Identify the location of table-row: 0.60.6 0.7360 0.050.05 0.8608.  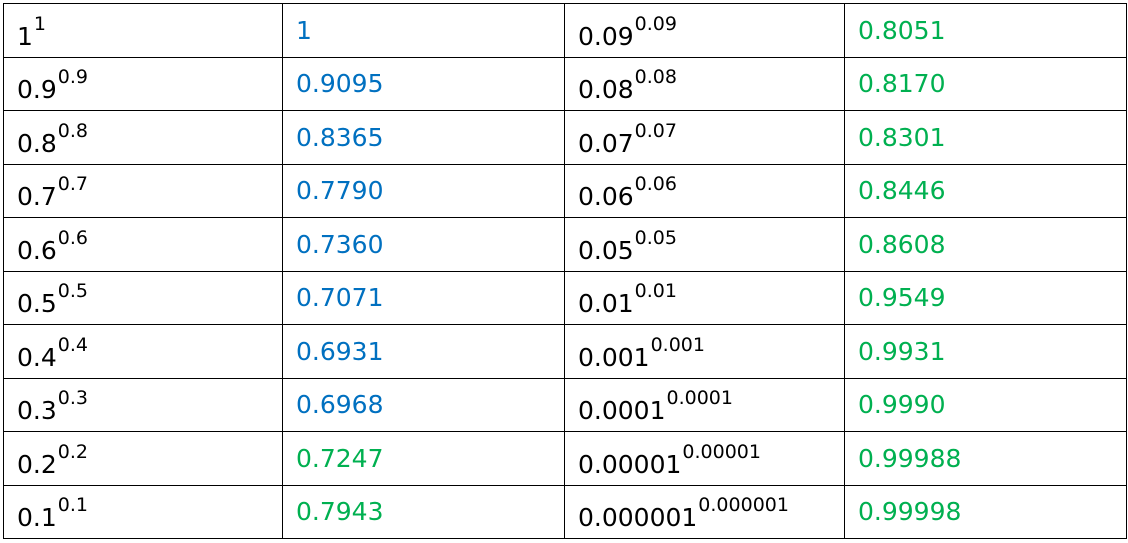
(565, 244).